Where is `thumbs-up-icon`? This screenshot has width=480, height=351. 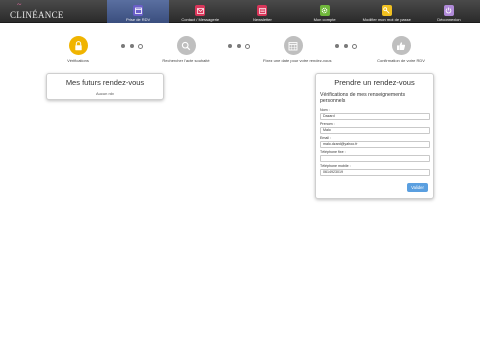
thumbs-up-icon is located at coordinates (401, 45).